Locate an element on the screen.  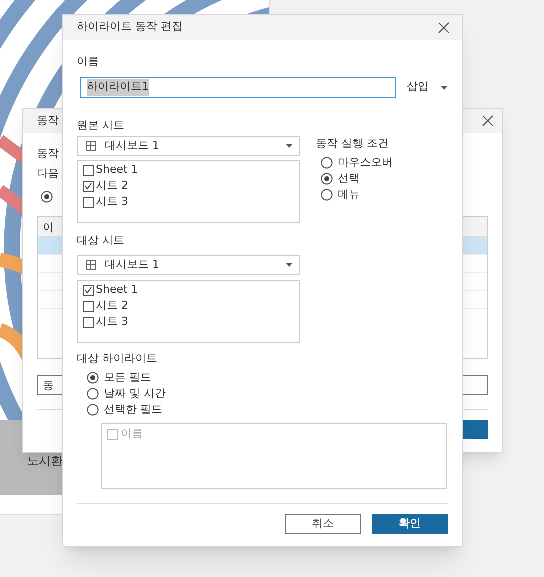
option-label: 메뉴 is located at coordinates (349, 194).